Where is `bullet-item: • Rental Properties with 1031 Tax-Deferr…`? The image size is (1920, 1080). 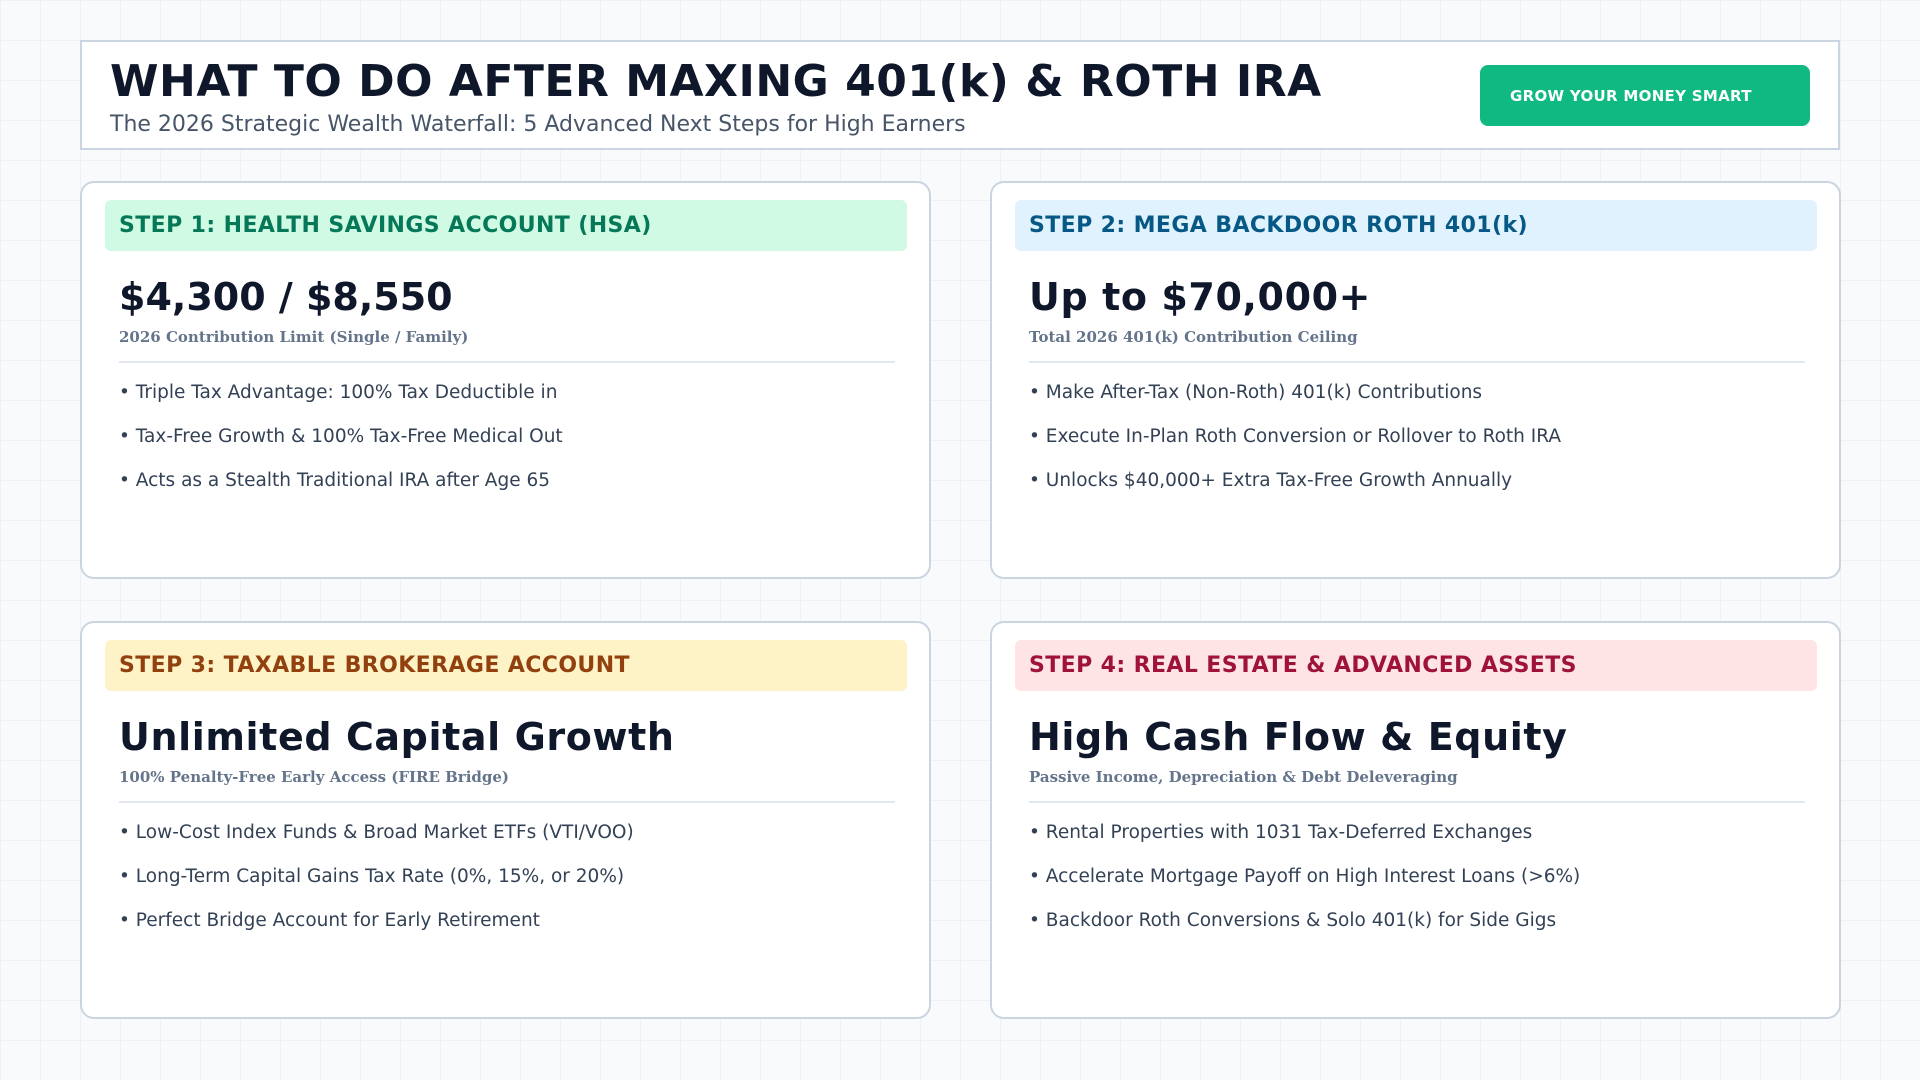
bullet-item: • Rental Properties with 1031 Tax-Deferr… is located at coordinates (1281, 832).